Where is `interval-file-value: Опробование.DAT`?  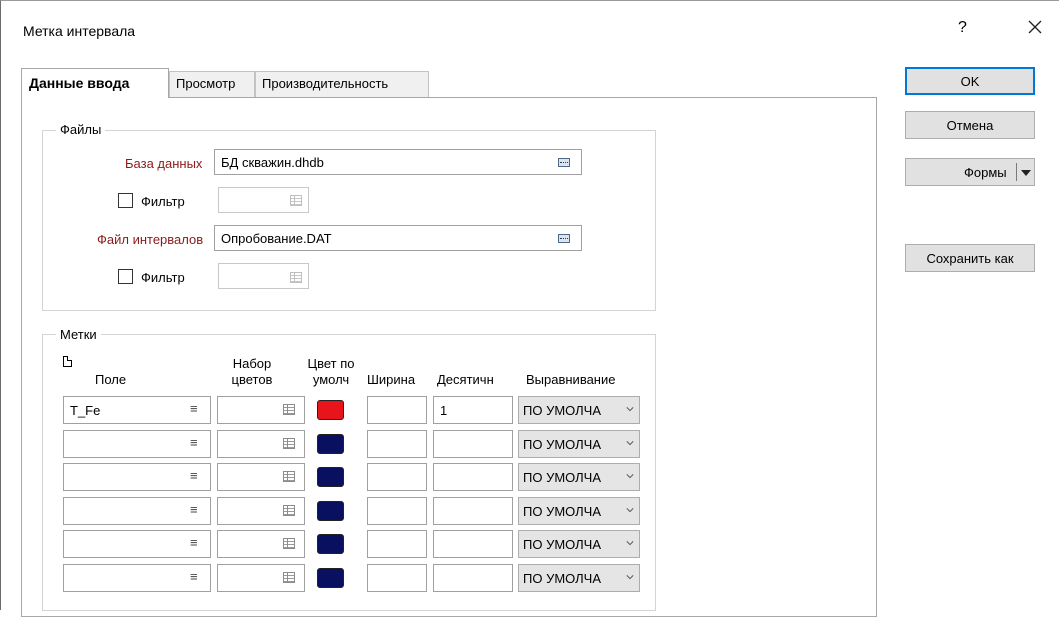
interval-file-value: Опробование.DAT is located at coordinates (276, 238).